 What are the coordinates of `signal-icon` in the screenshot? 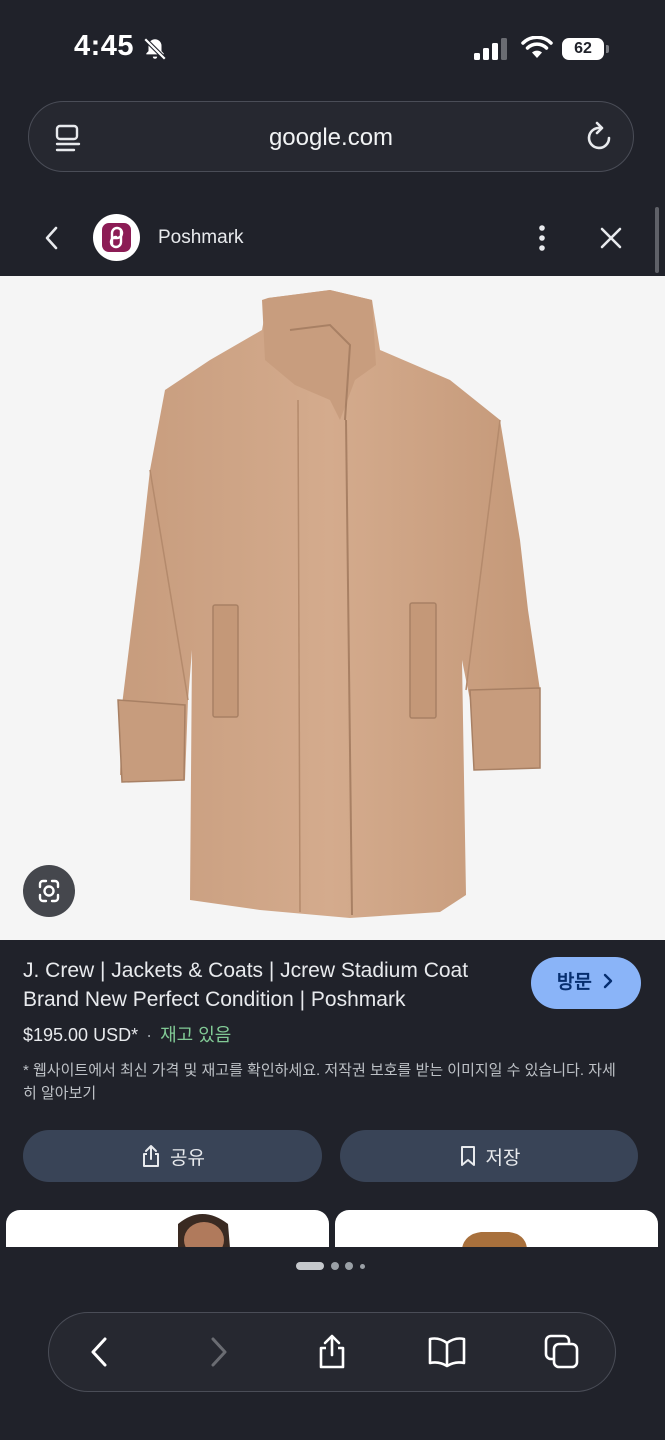 It's located at (490, 49).